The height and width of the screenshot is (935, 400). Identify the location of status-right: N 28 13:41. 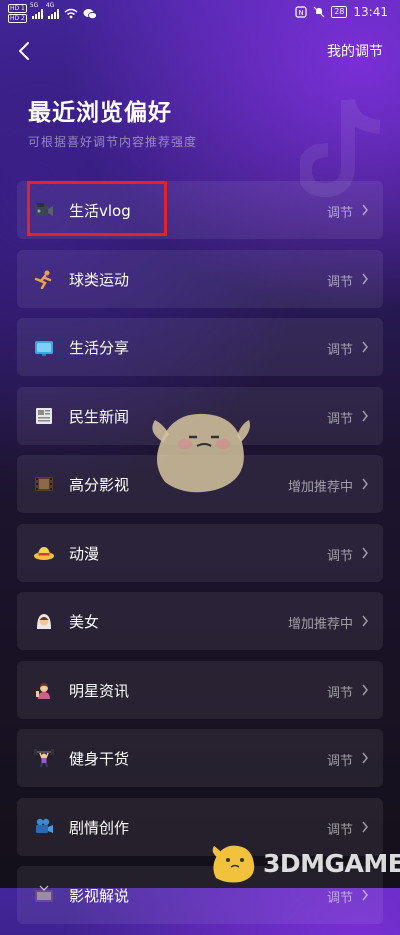
(341, 12).